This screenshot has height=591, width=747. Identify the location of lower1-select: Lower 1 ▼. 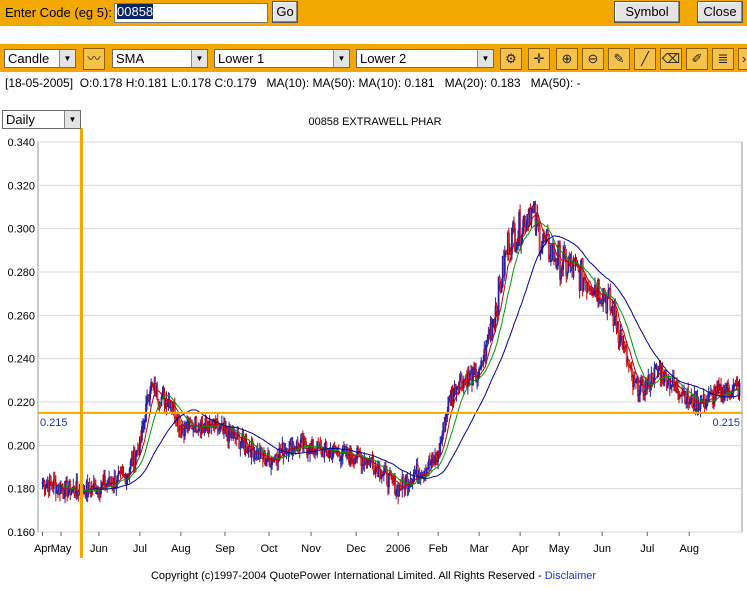
(282, 58).